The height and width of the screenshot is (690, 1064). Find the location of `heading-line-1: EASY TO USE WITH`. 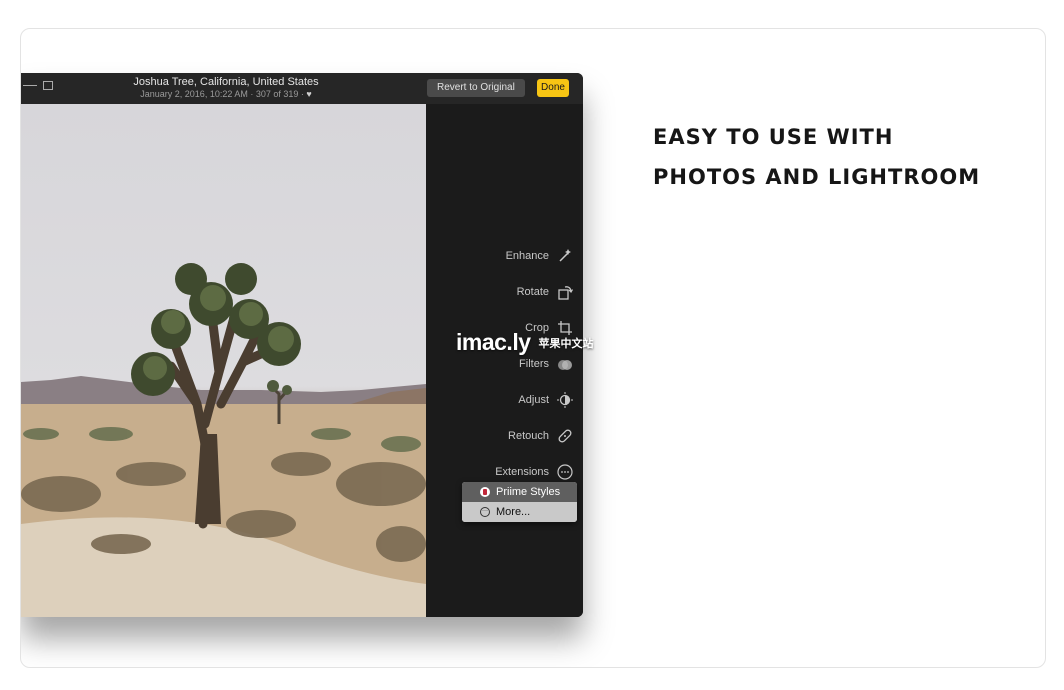

heading-line-1: EASY TO USE WITH is located at coordinates (773, 137).